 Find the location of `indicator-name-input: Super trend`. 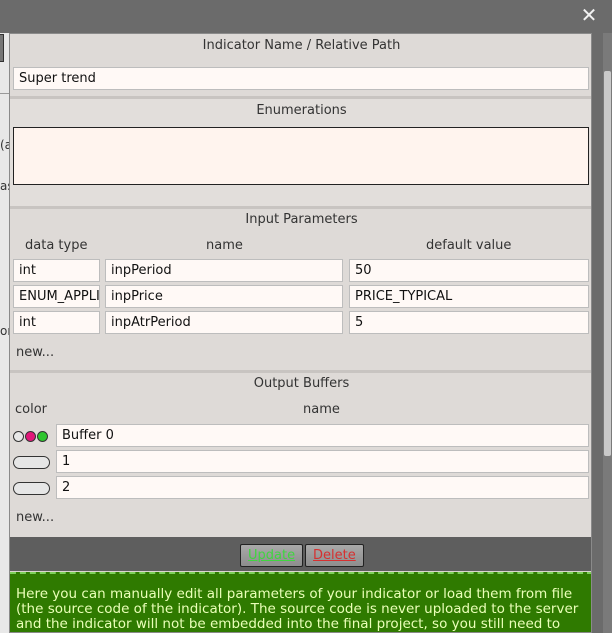

indicator-name-input: Super trend is located at coordinates (301, 78).